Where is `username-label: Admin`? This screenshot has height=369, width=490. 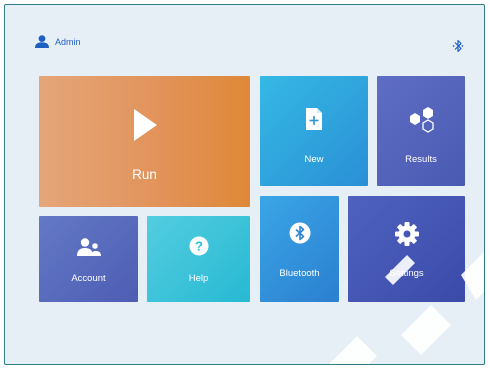 username-label: Admin is located at coordinates (68, 41).